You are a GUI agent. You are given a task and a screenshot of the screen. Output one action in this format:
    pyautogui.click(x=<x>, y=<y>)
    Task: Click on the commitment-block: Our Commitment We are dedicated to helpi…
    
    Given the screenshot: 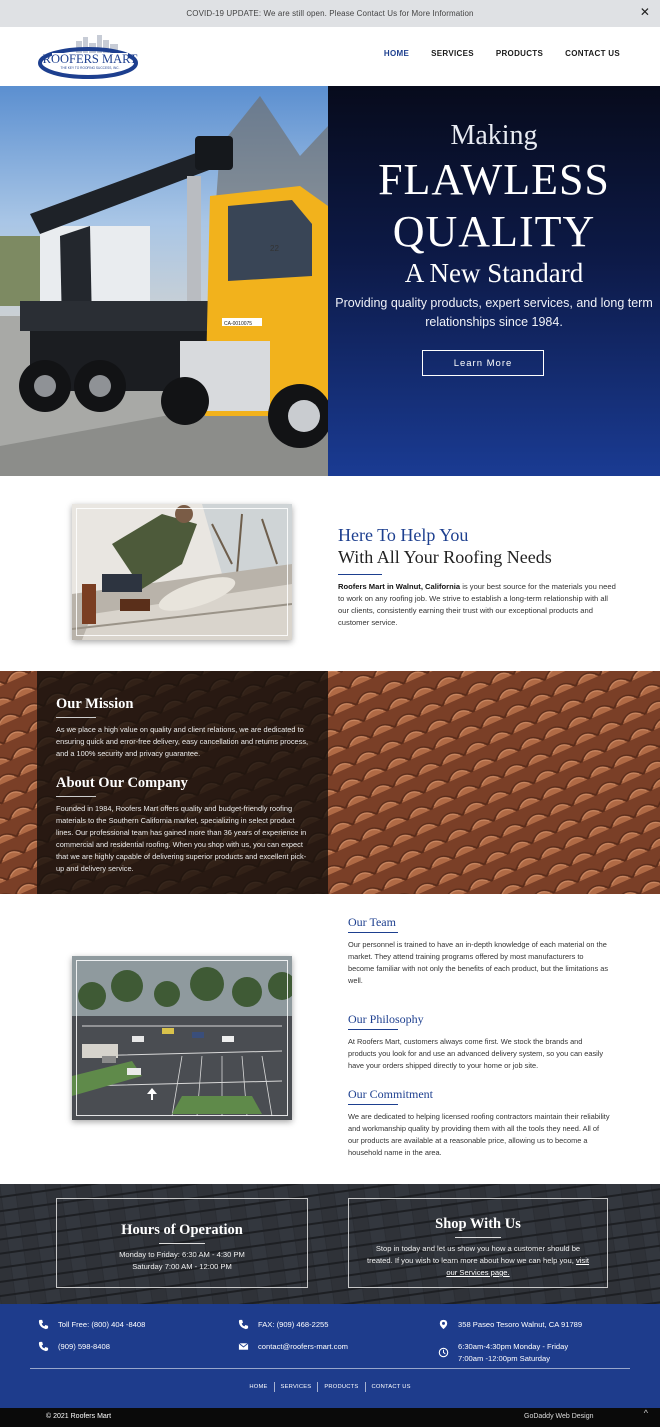 What is the action you would take?
    pyautogui.click(x=479, y=1122)
    